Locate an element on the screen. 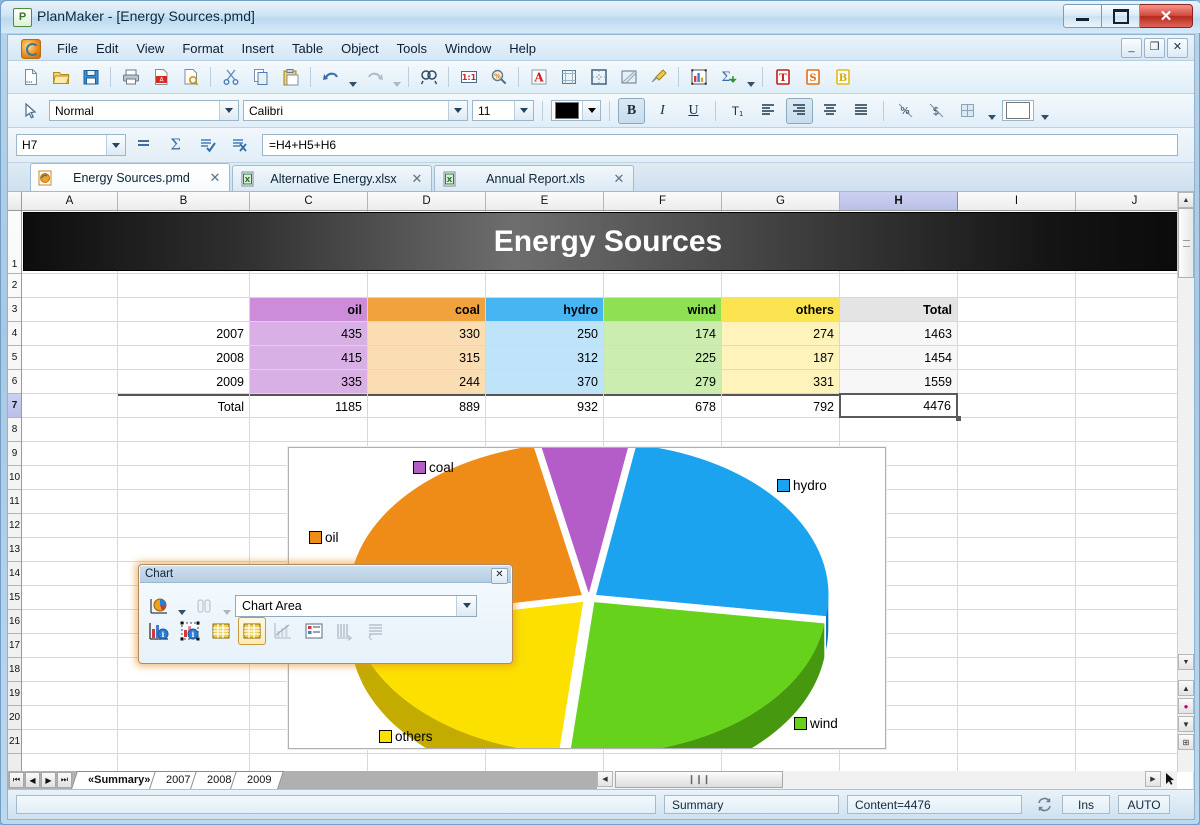 The height and width of the screenshot is (825, 1200). table-total-cell: 932 is located at coordinates (544, 405).